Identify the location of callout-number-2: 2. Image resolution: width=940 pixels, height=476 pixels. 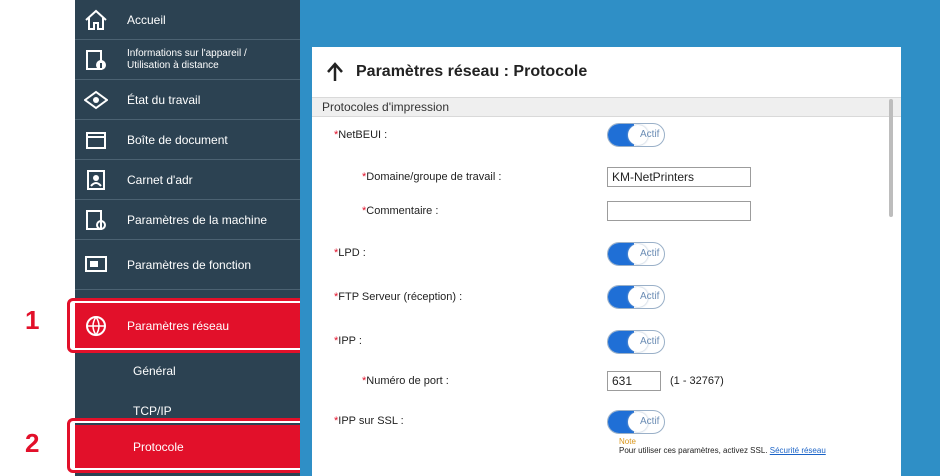
(32, 443).